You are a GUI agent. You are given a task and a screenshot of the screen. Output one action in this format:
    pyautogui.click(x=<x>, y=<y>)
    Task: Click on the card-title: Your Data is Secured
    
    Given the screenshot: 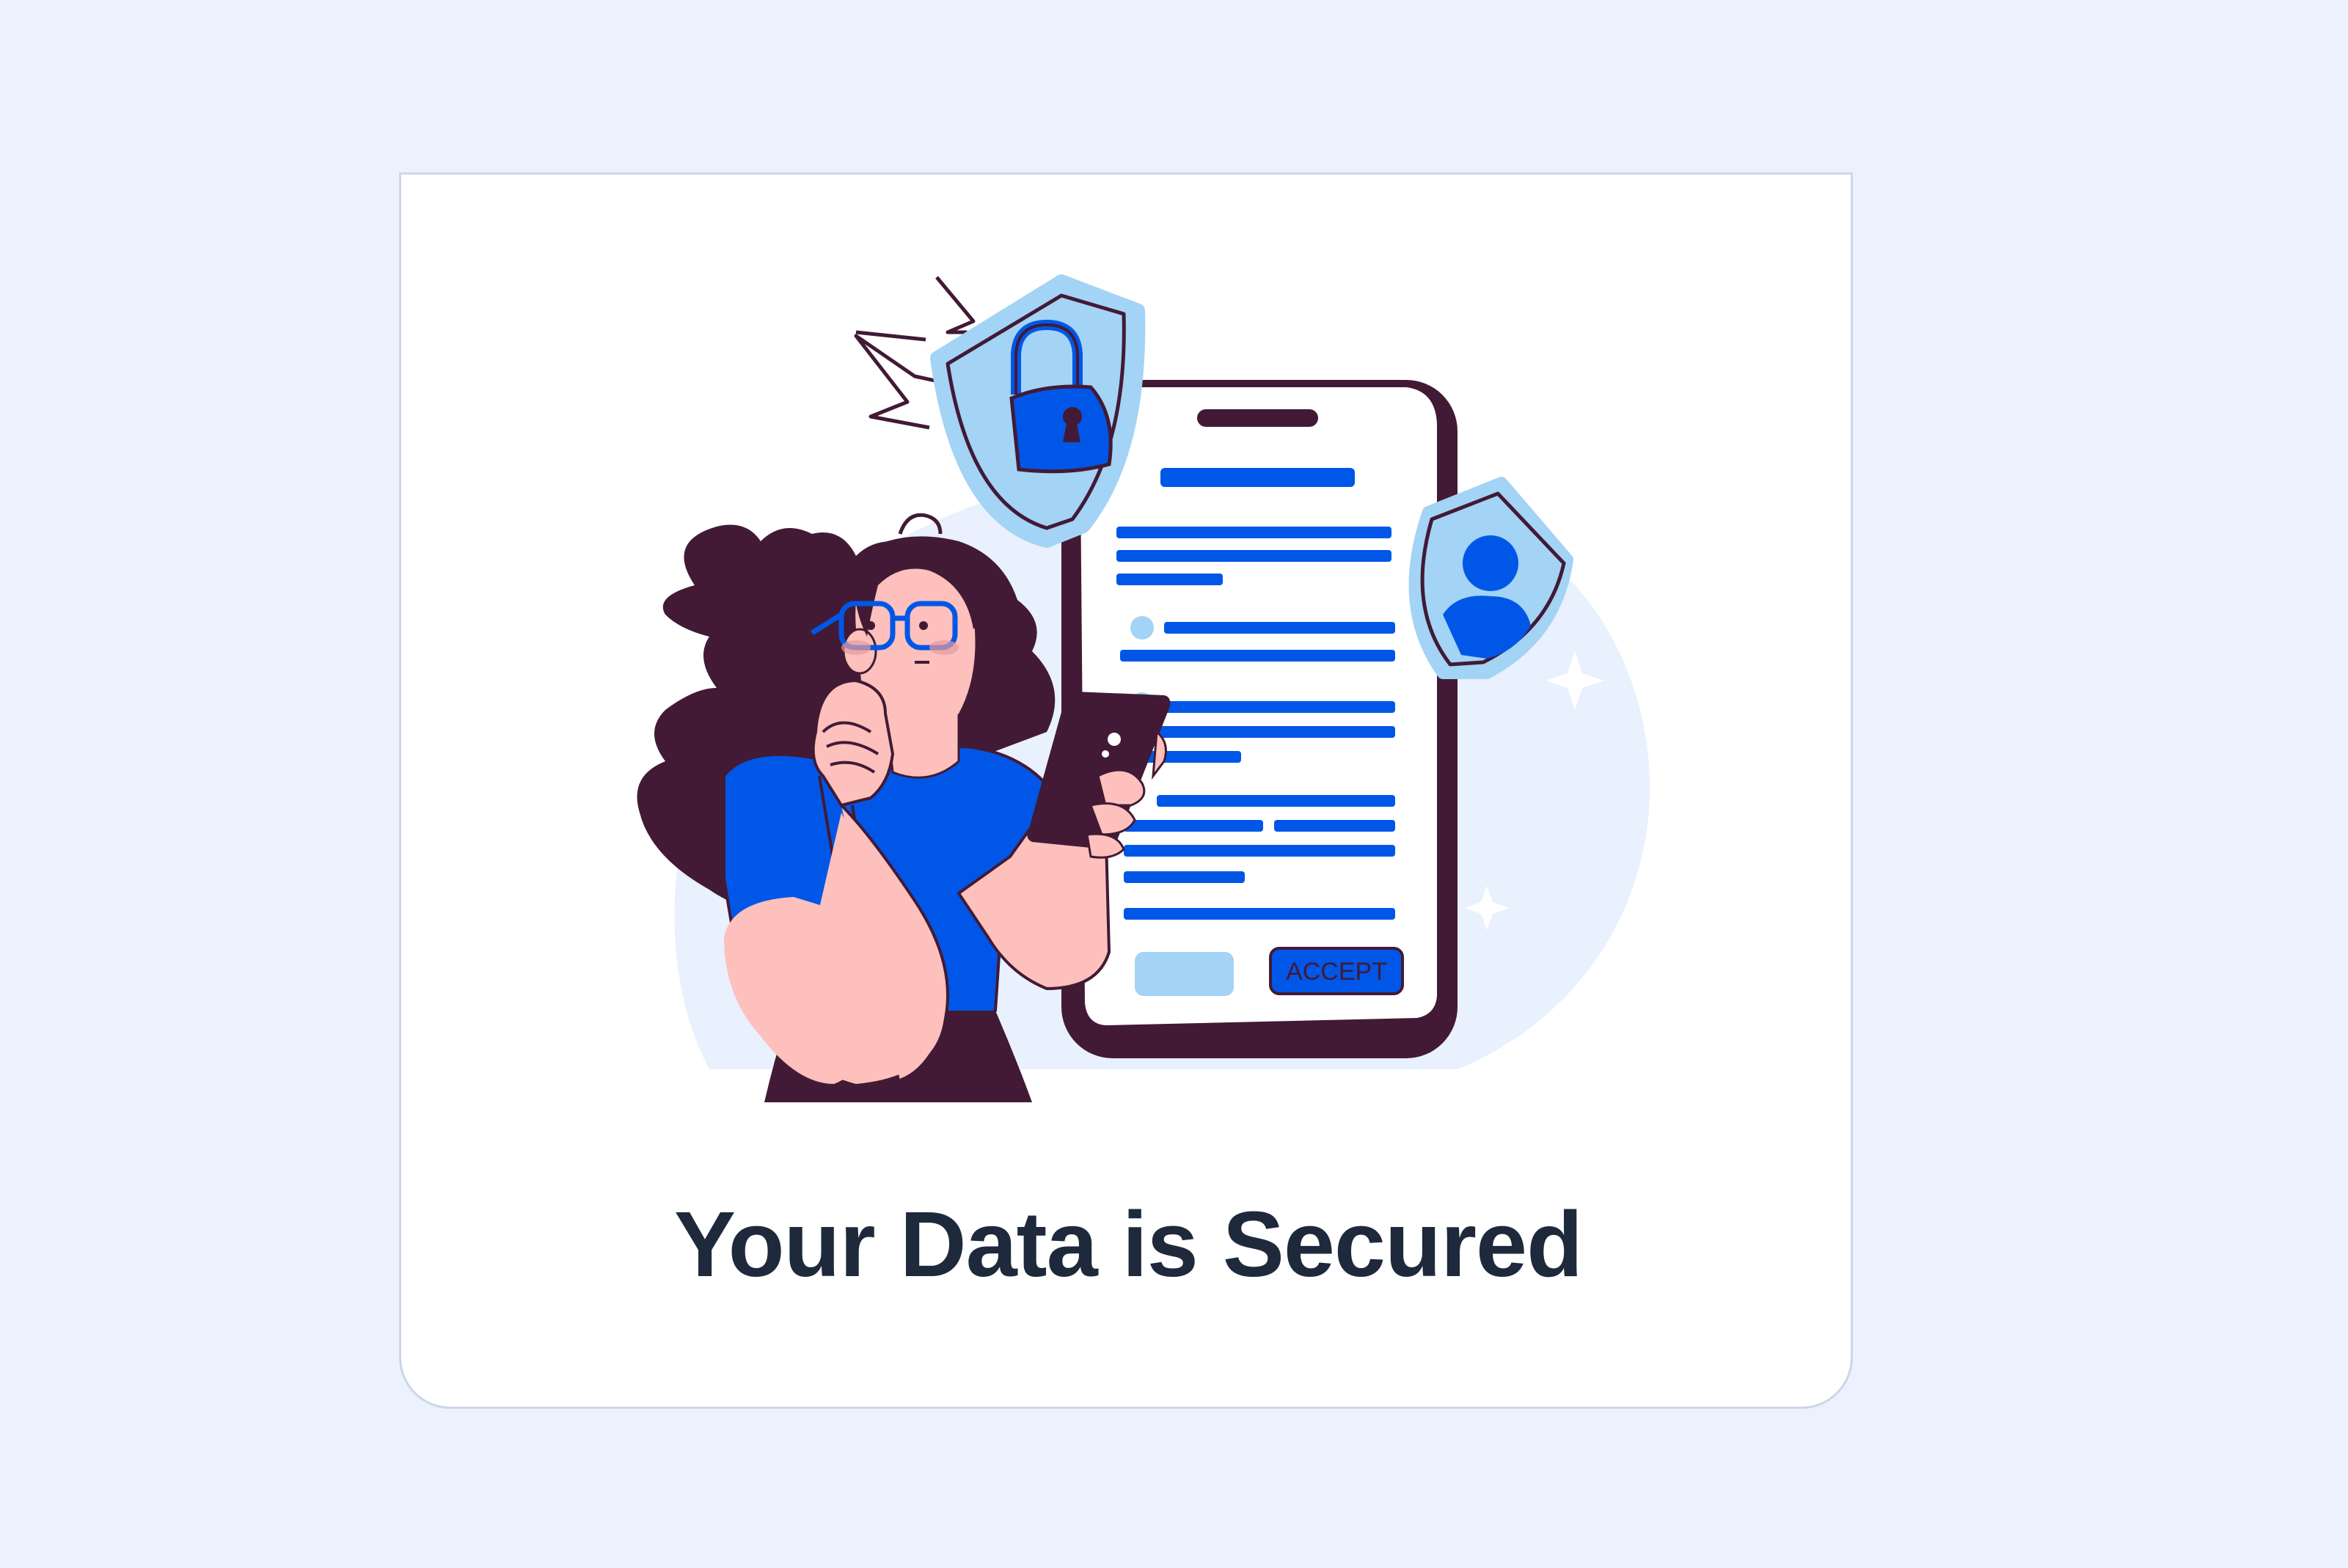 What is the action you would take?
    pyautogui.click(x=1128, y=1244)
    